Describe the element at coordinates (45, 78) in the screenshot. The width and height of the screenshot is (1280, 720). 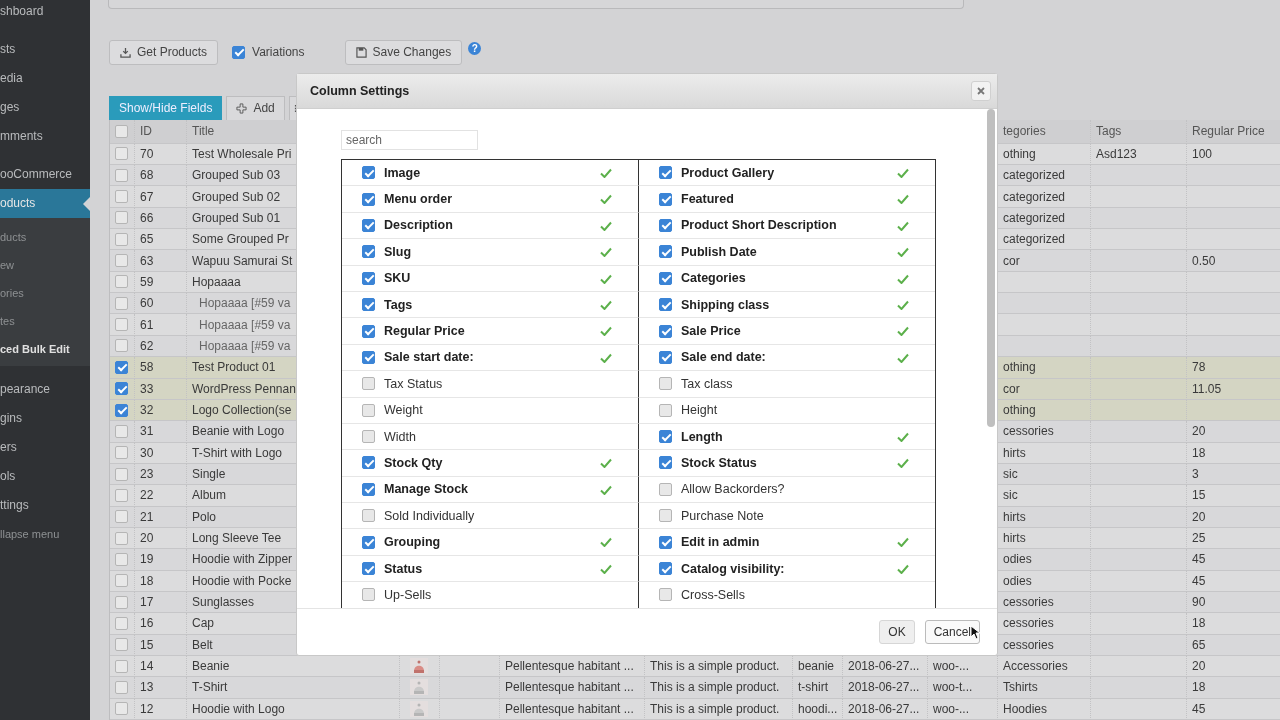
I see `sidebar-item: edia` at that location.